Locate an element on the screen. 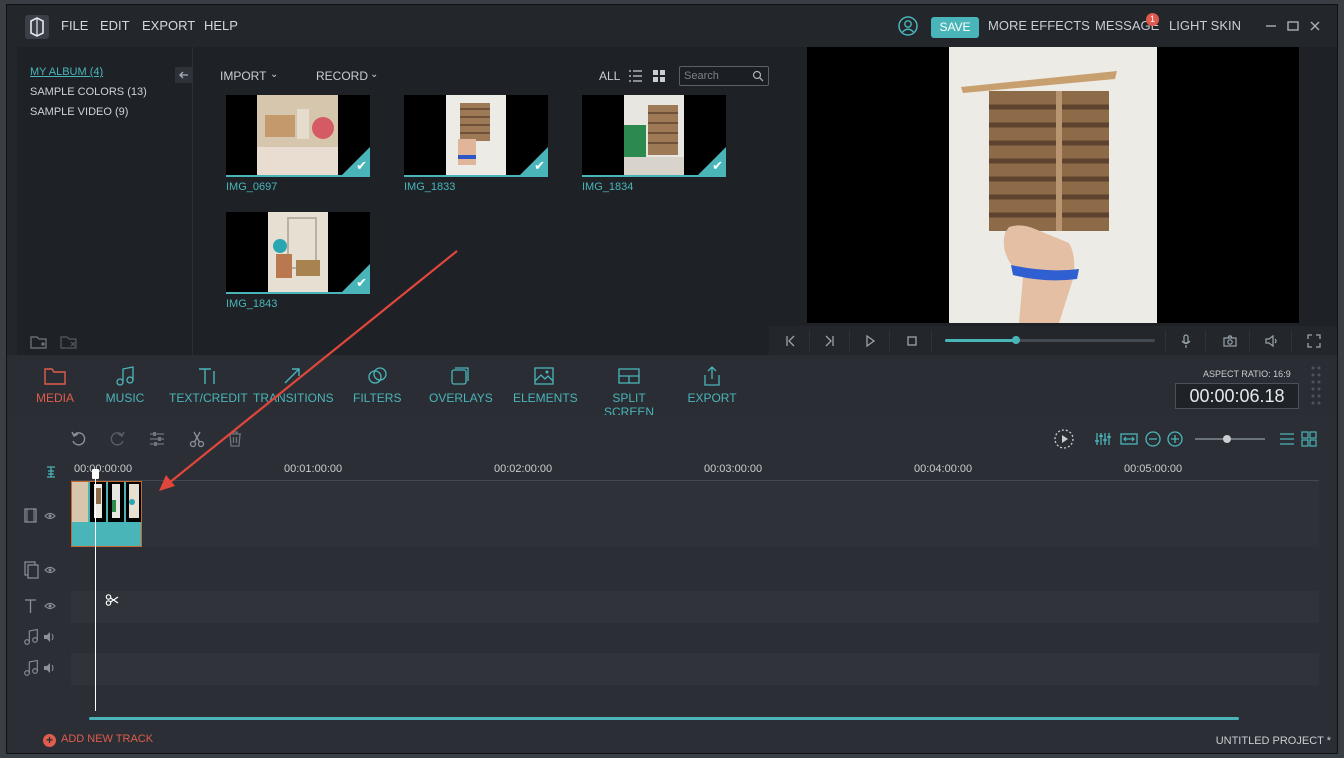  close-icon is located at coordinates (1315, 26).